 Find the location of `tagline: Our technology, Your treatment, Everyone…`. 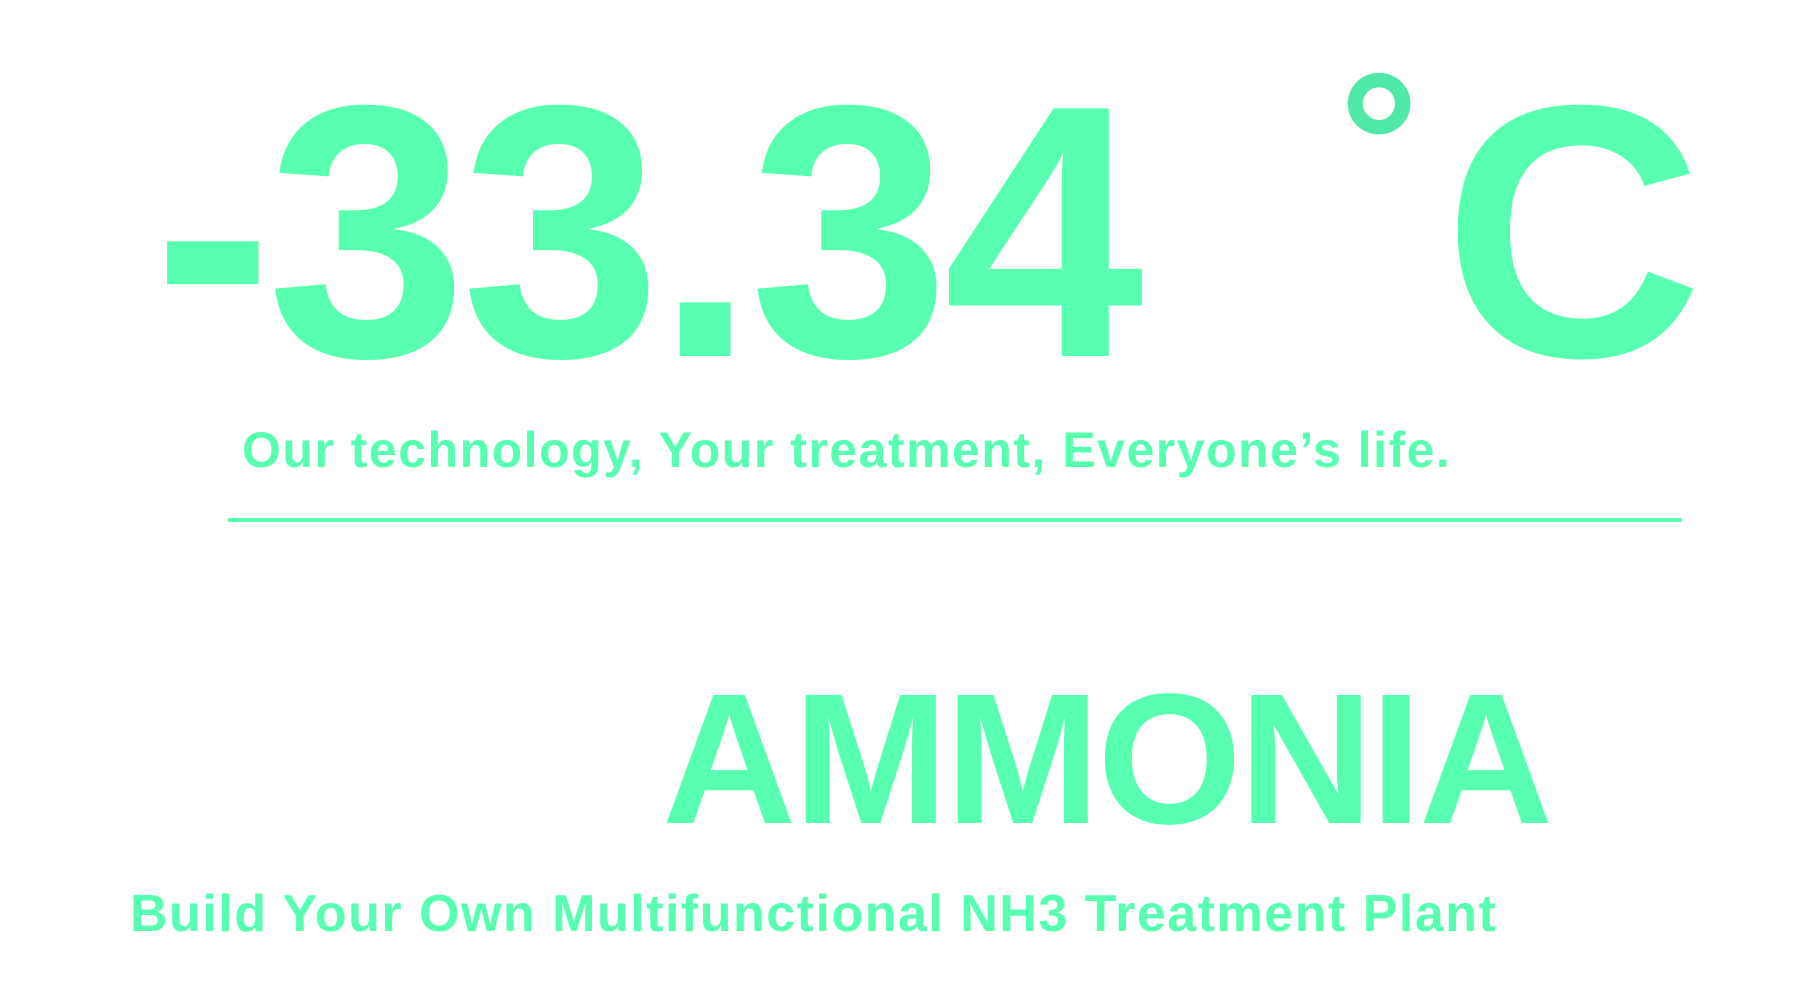

tagline: Our technology, Your treatment, Everyone… is located at coordinates (847, 450).